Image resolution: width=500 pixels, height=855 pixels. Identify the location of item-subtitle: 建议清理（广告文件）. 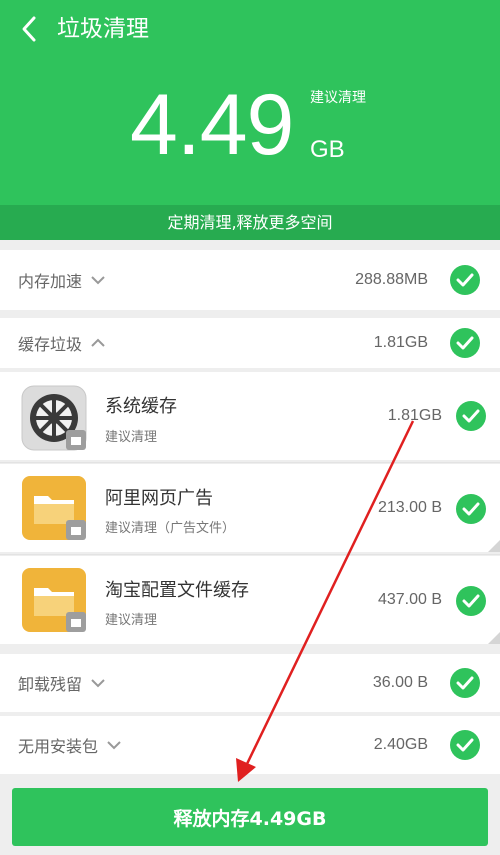
(170, 528).